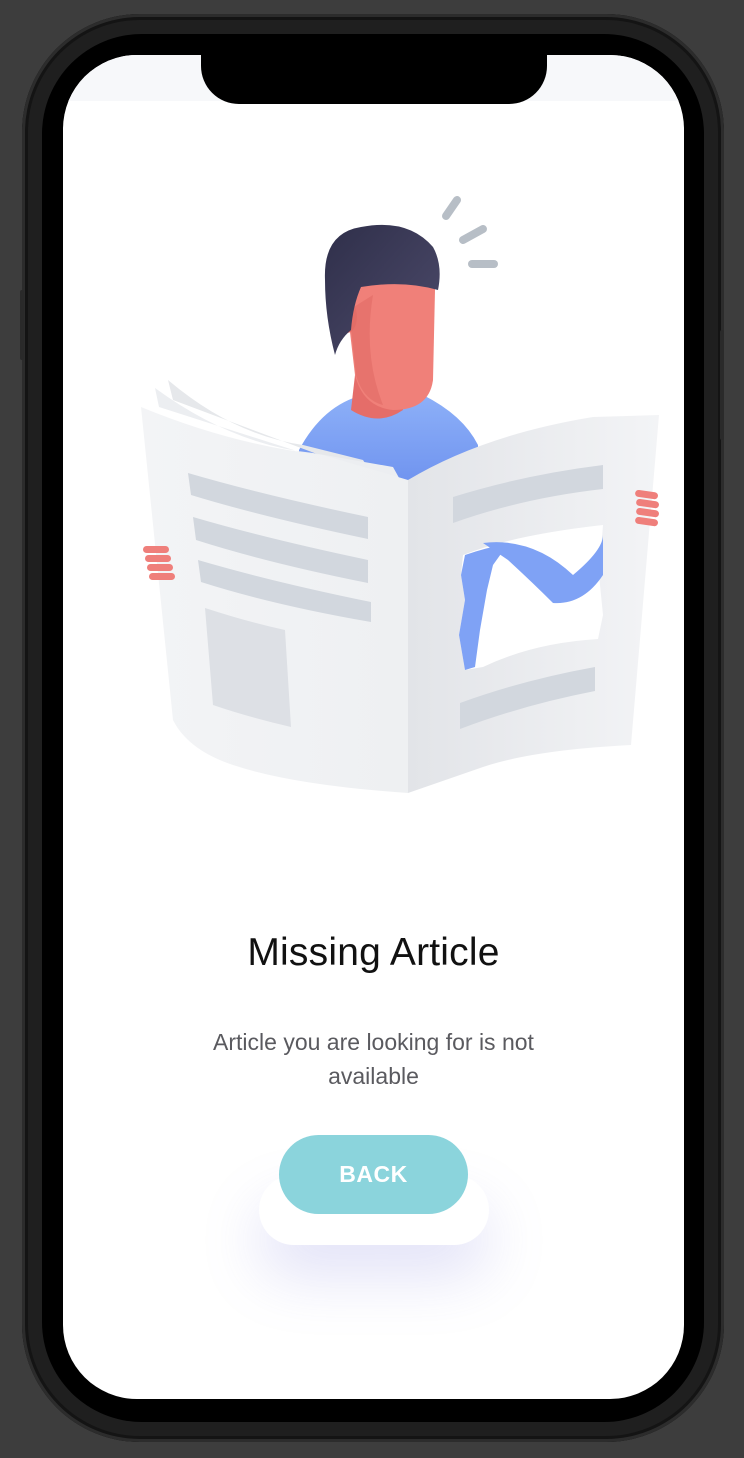 This screenshot has width=744, height=1458. I want to click on surprise-marks-icon, so click(470, 232).